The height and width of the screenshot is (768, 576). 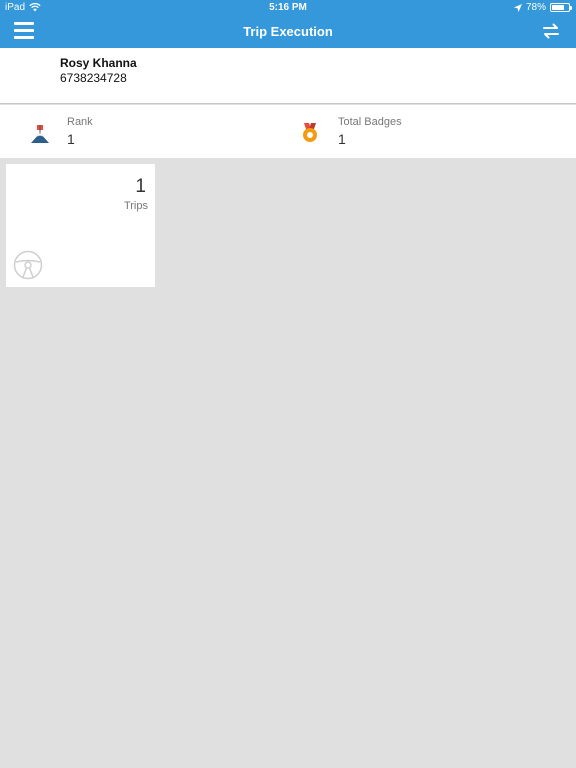 What do you see at coordinates (535, 7) in the screenshot?
I see `battery-percent: 78%` at bounding box center [535, 7].